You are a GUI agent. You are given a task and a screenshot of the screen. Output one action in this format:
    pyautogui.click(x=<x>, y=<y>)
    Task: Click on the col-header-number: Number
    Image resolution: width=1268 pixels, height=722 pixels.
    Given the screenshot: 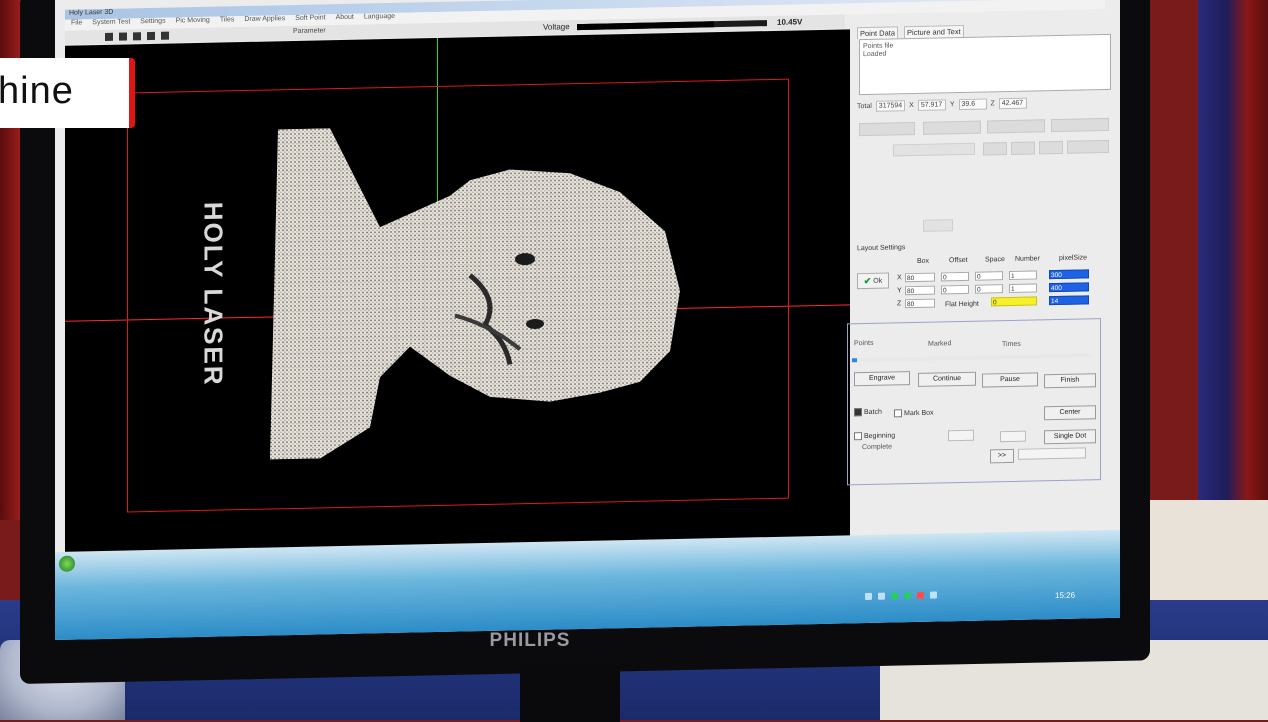 What is the action you would take?
    pyautogui.click(x=1027, y=259)
    